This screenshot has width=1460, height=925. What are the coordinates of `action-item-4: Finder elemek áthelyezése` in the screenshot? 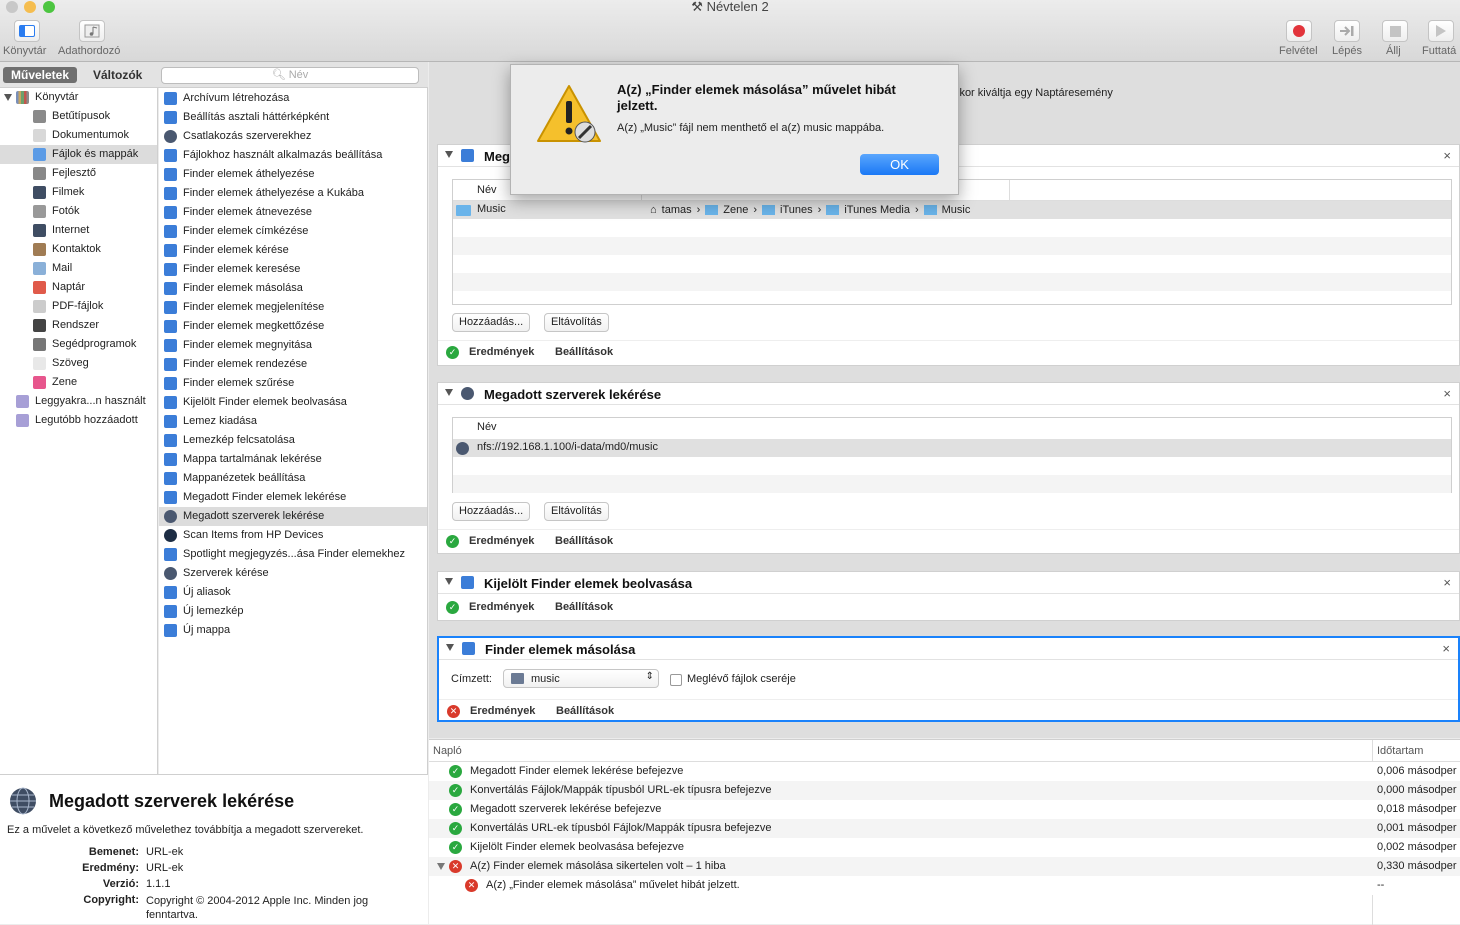 It's located at (293, 174).